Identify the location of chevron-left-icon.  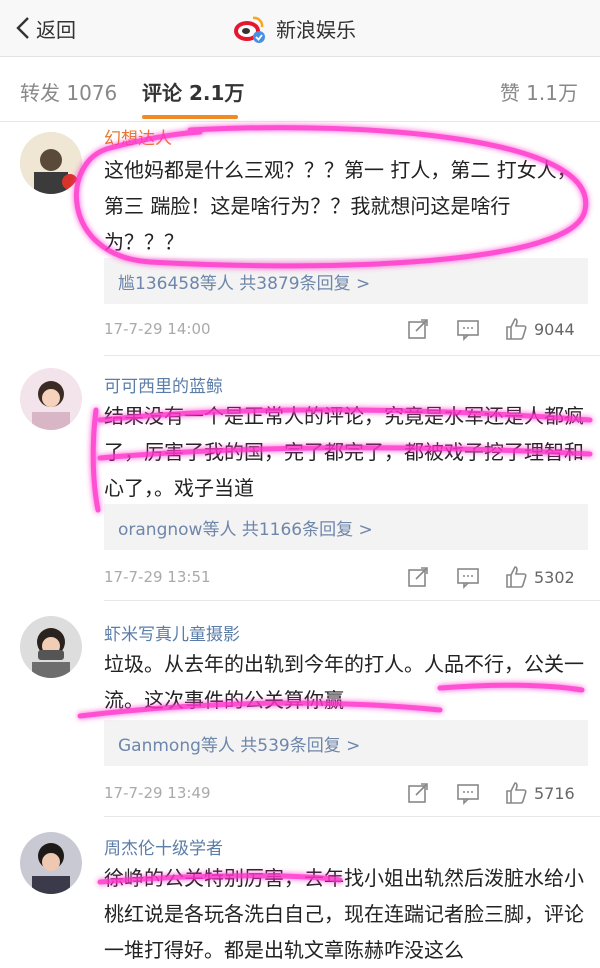
(22, 28).